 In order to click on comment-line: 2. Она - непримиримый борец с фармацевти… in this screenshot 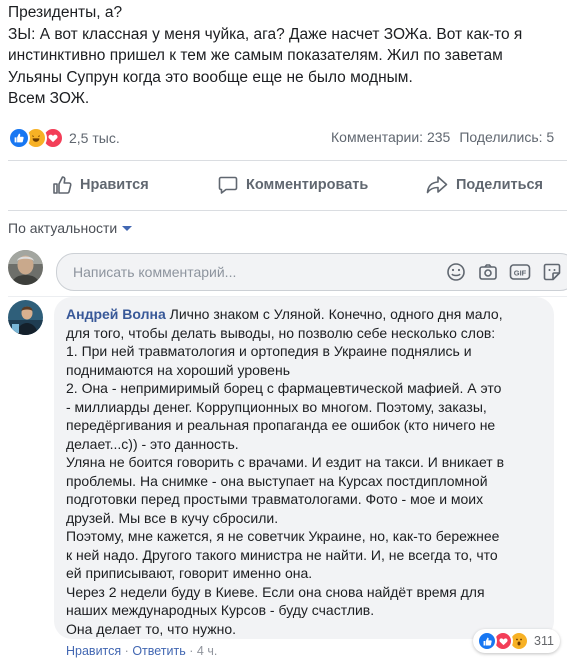, I will do `click(284, 388)`.